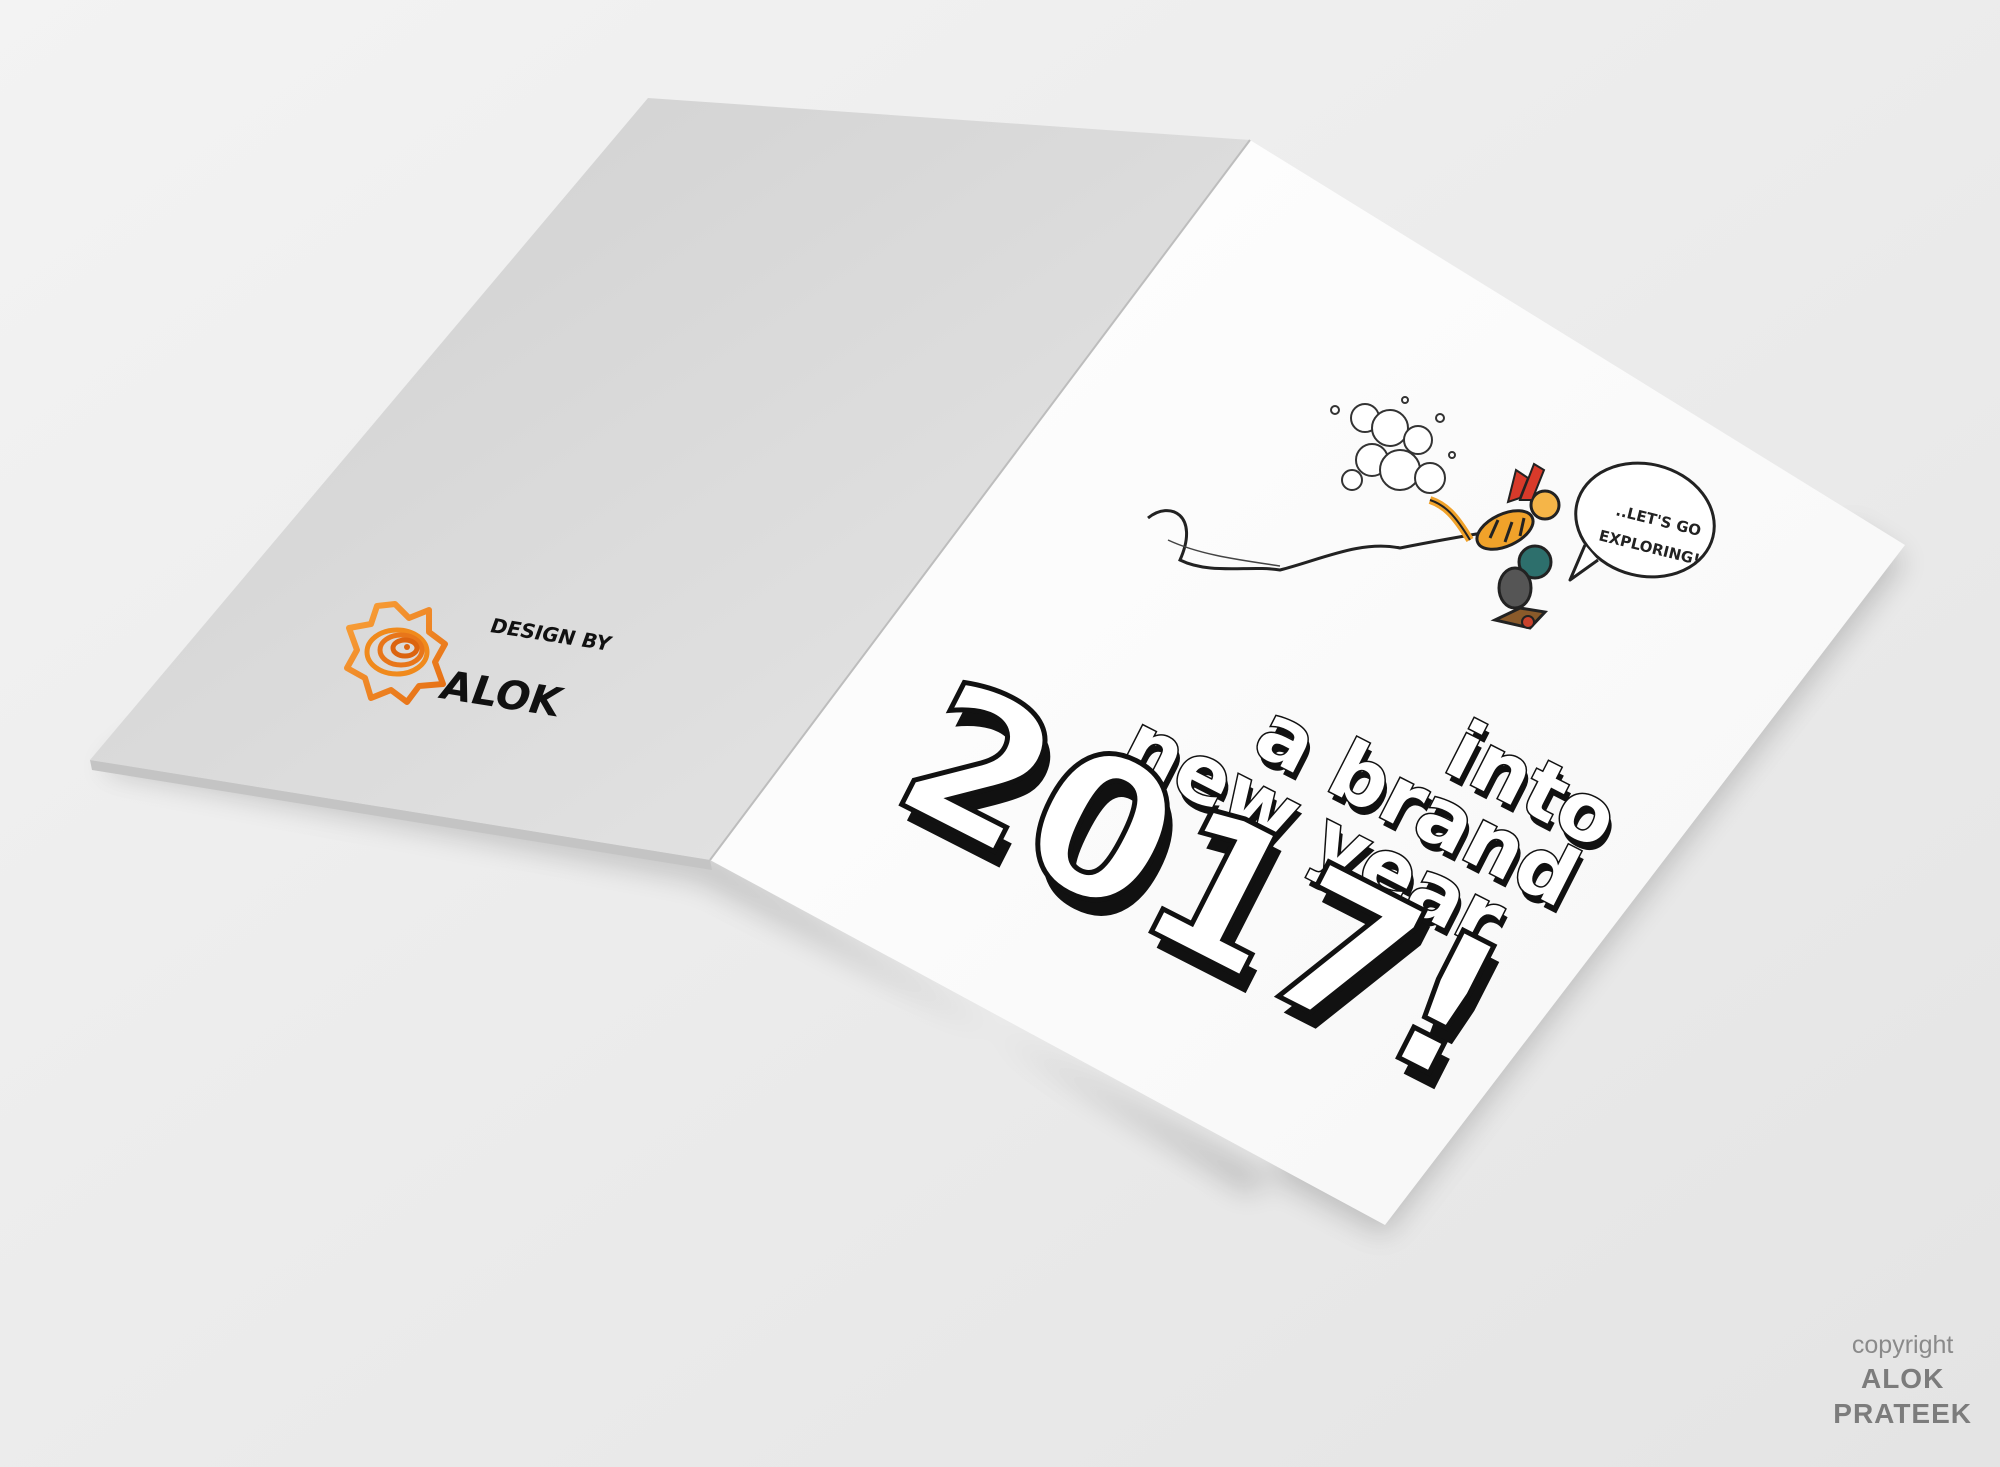 The height and width of the screenshot is (1467, 2000). What do you see at coordinates (1902, 1344) in the screenshot?
I see `copyright-label: copyright` at bounding box center [1902, 1344].